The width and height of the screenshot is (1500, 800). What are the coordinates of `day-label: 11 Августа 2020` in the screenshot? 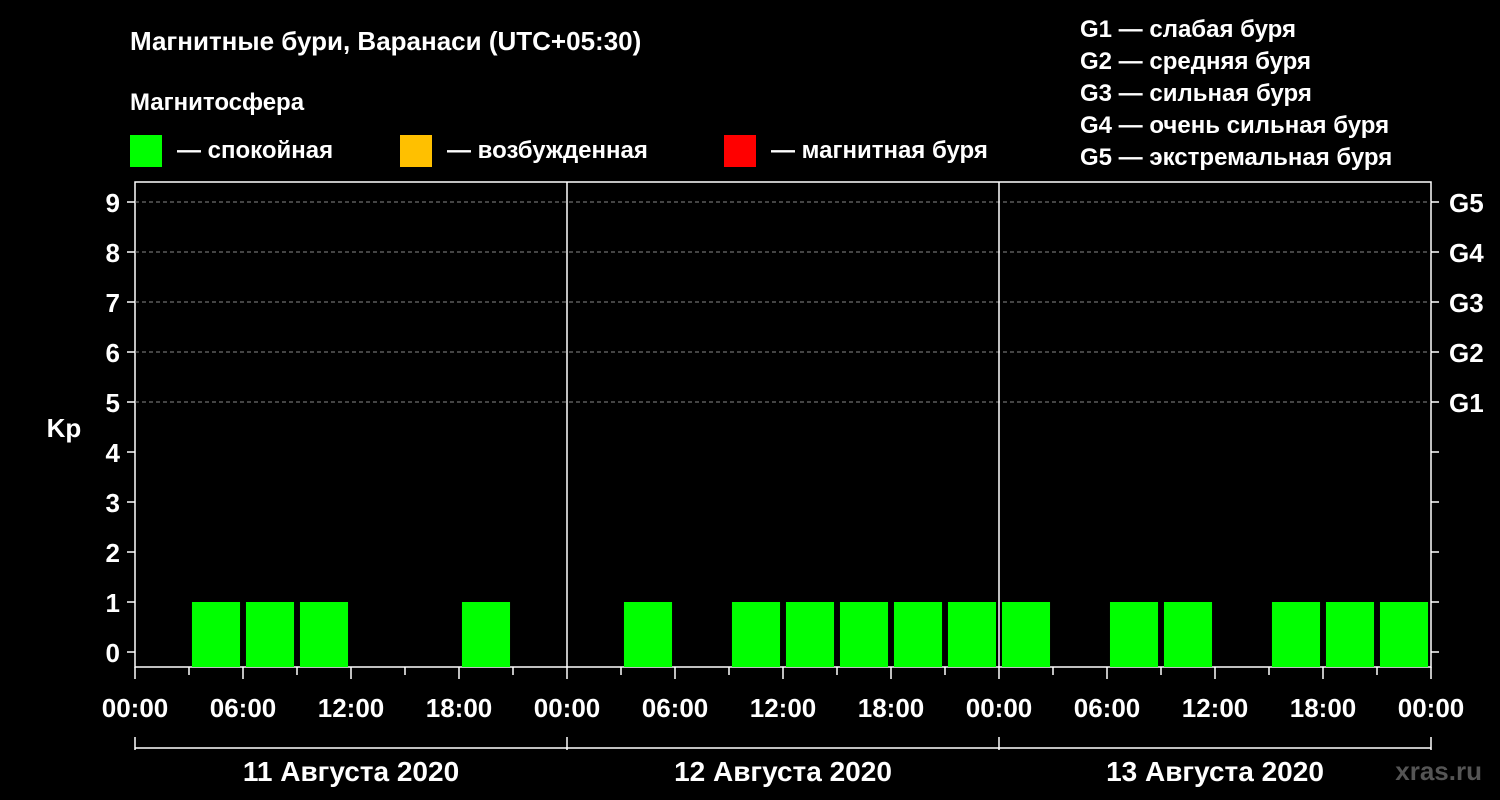 It's located at (351, 771).